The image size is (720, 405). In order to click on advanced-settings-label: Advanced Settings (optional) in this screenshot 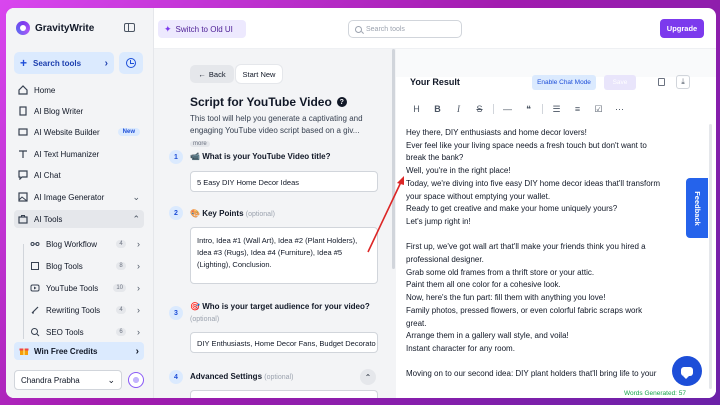, I will do `click(241, 376)`.